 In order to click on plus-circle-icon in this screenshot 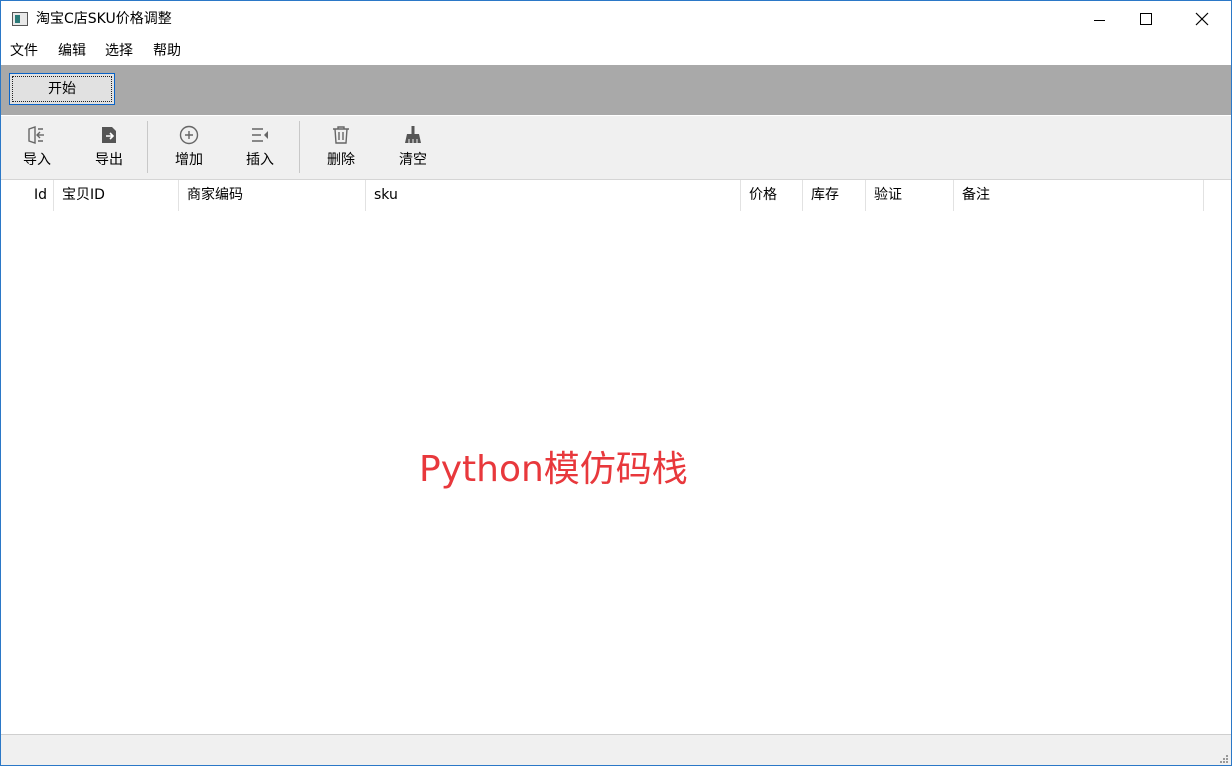, I will do `click(189, 135)`.